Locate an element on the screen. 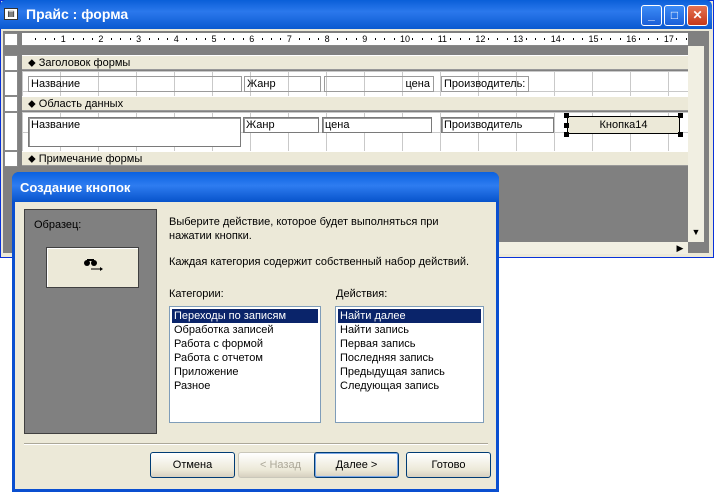 Image resolution: width=714 pixels, height=494 pixels. section-bar-header: ⬥ Заголовок формы is located at coordinates (355, 62).